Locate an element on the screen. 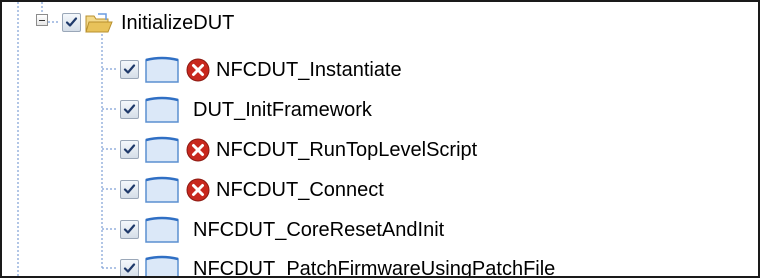  tree-node-label: DUT_InitFramework is located at coordinates (282, 110).